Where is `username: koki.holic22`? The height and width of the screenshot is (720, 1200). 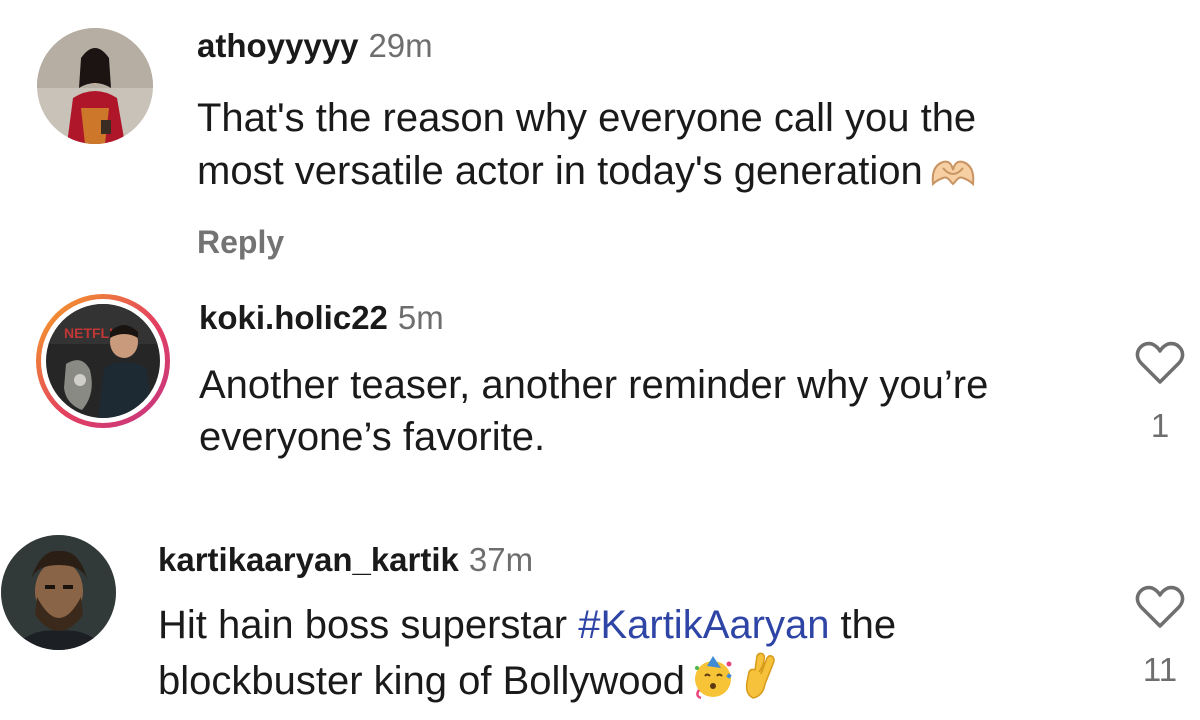
username: koki.holic22 is located at coordinates (293, 317).